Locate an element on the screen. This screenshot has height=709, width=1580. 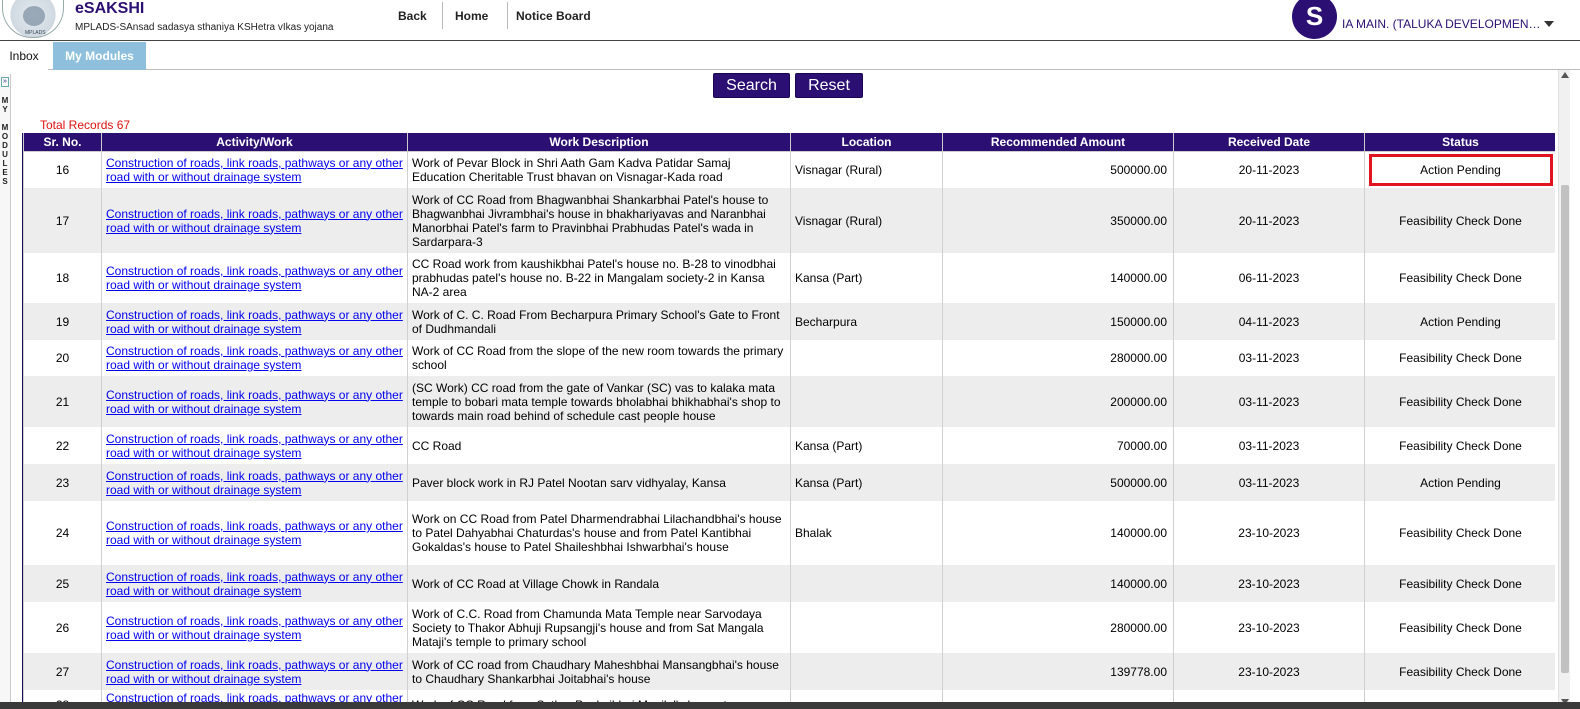
column-header: Received Date is located at coordinates (1269, 142).